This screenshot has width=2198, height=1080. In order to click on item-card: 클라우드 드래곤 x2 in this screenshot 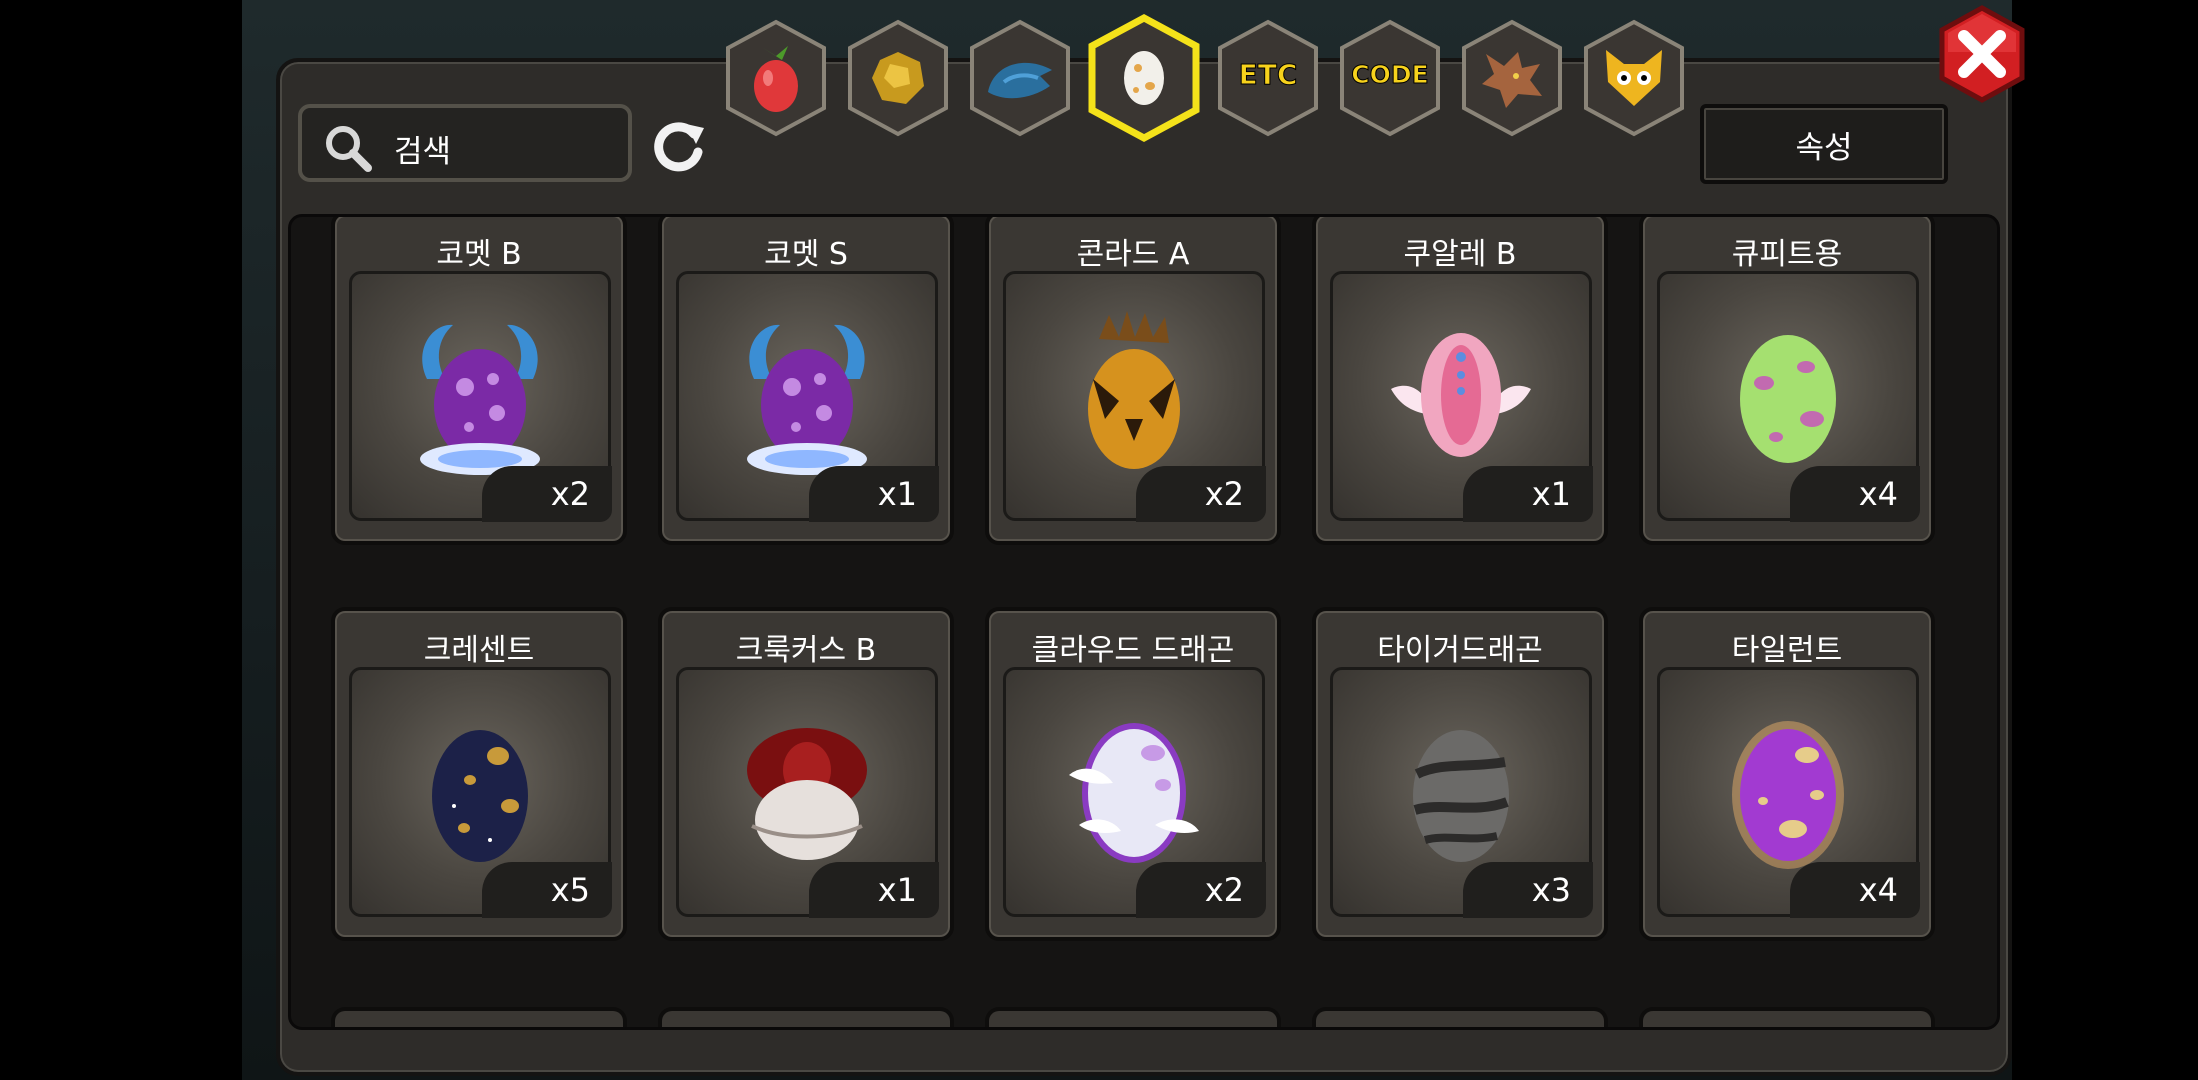, I will do `click(1133, 774)`.